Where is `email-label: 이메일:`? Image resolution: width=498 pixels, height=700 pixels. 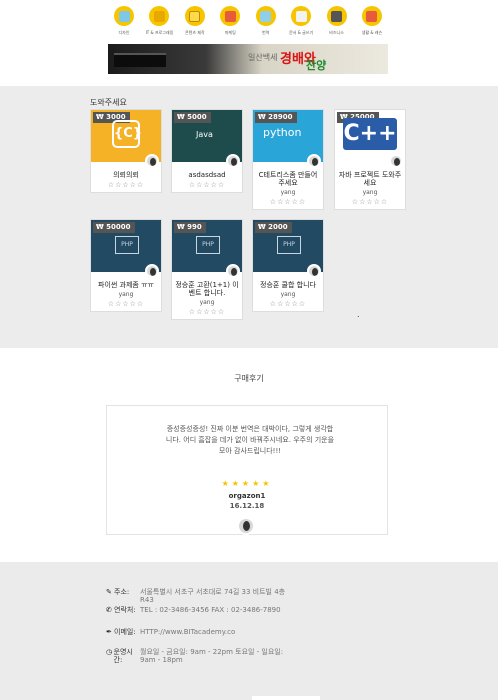 email-label: 이메일: is located at coordinates (125, 632).